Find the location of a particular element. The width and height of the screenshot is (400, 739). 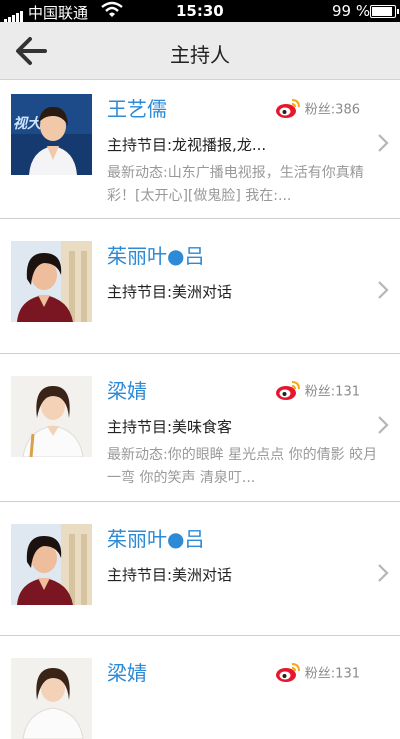

carrier-label: 中国联通 is located at coordinates (58, 13).